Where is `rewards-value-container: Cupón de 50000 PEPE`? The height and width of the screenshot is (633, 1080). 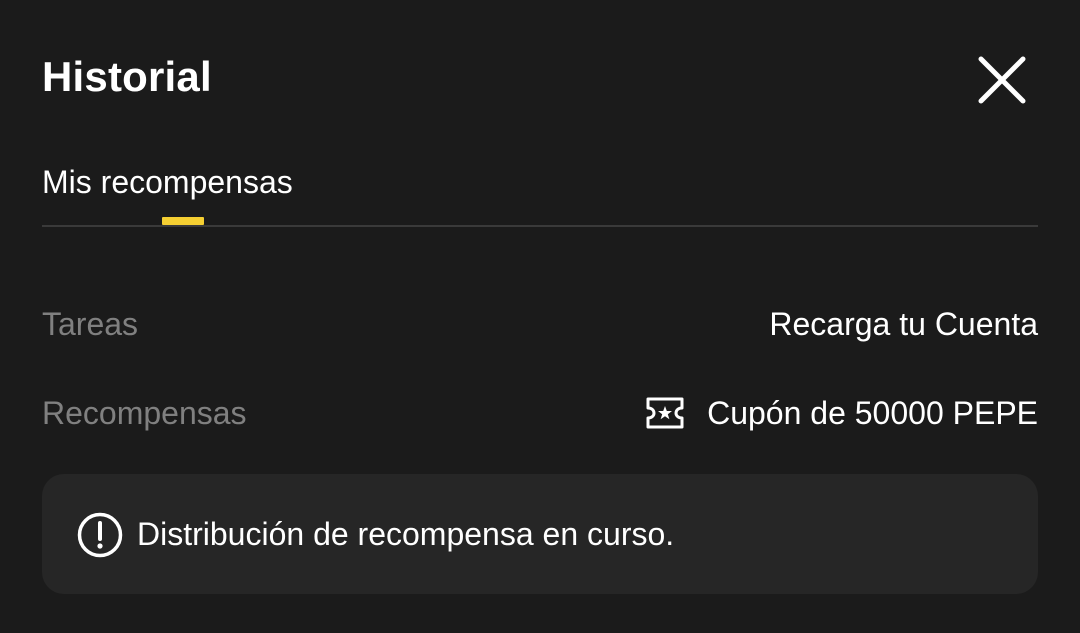 rewards-value-container: Cupón de 50000 PEPE is located at coordinates (841, 413).